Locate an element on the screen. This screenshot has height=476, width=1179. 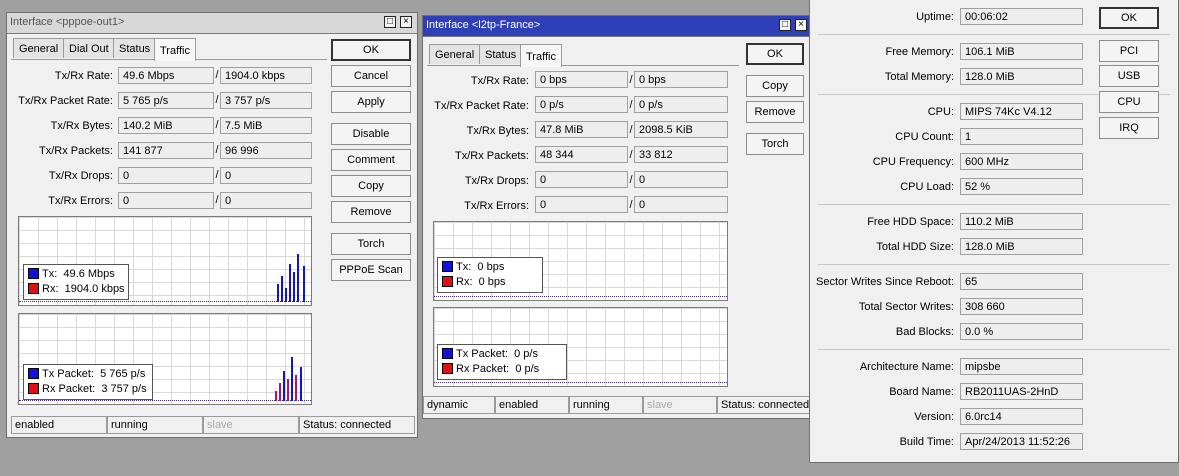
window-title: Interface <l2tp-France> is located at coordinates (483, 25).